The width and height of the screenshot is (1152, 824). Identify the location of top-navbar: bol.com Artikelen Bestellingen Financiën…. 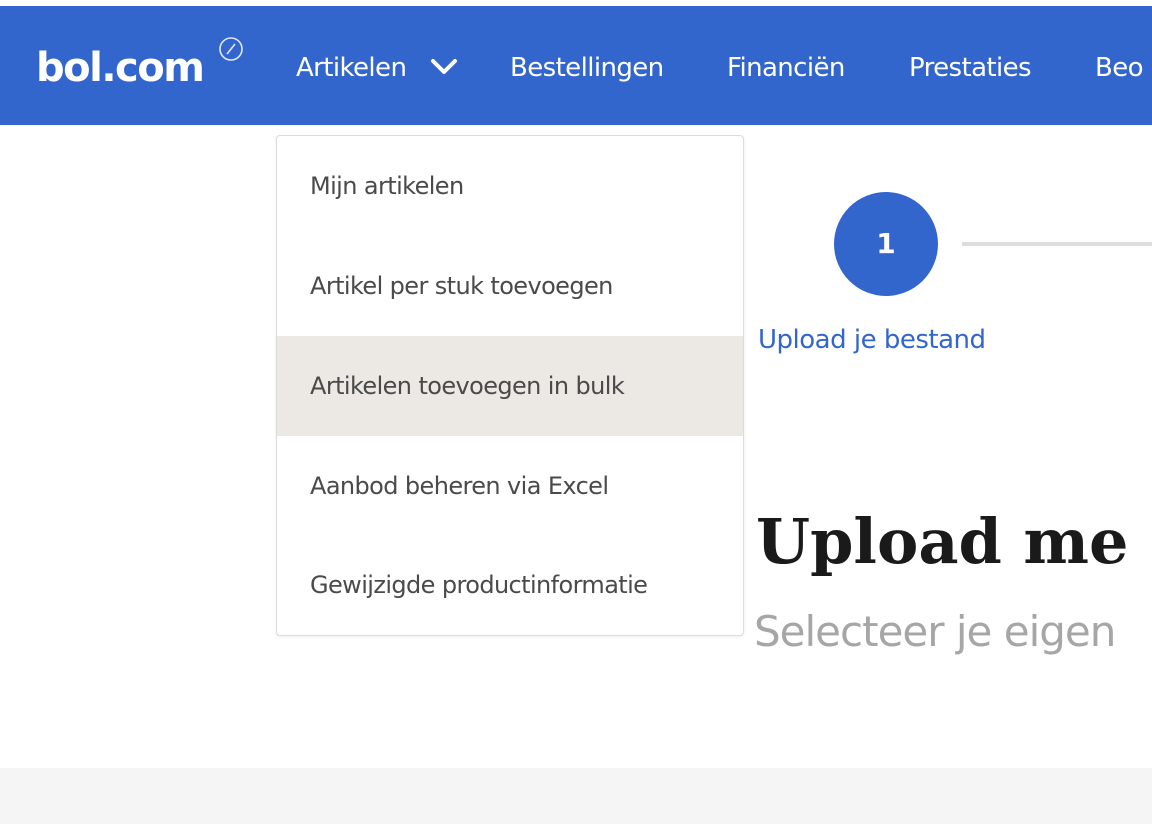
(576, 65).